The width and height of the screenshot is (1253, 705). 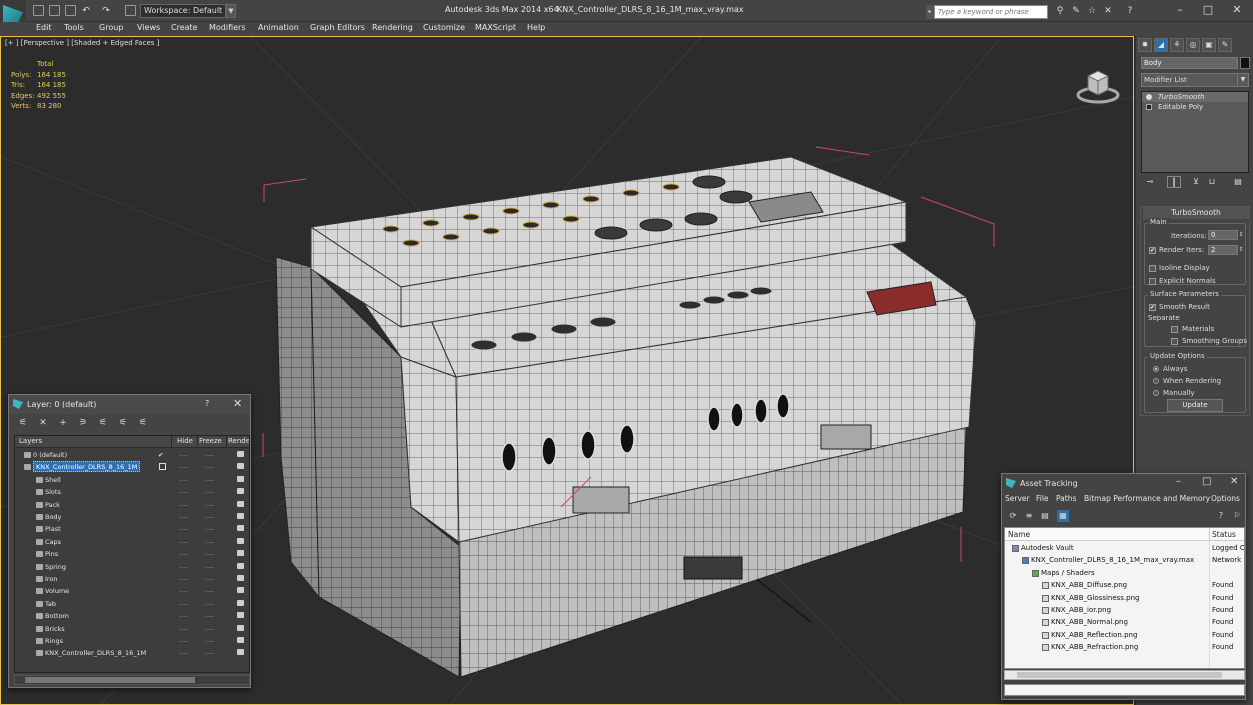 What do you see at coordinates (1092, 11) in the screenshot?
I see `favorites-icon: ☆` at bounding box center [1092, 11].